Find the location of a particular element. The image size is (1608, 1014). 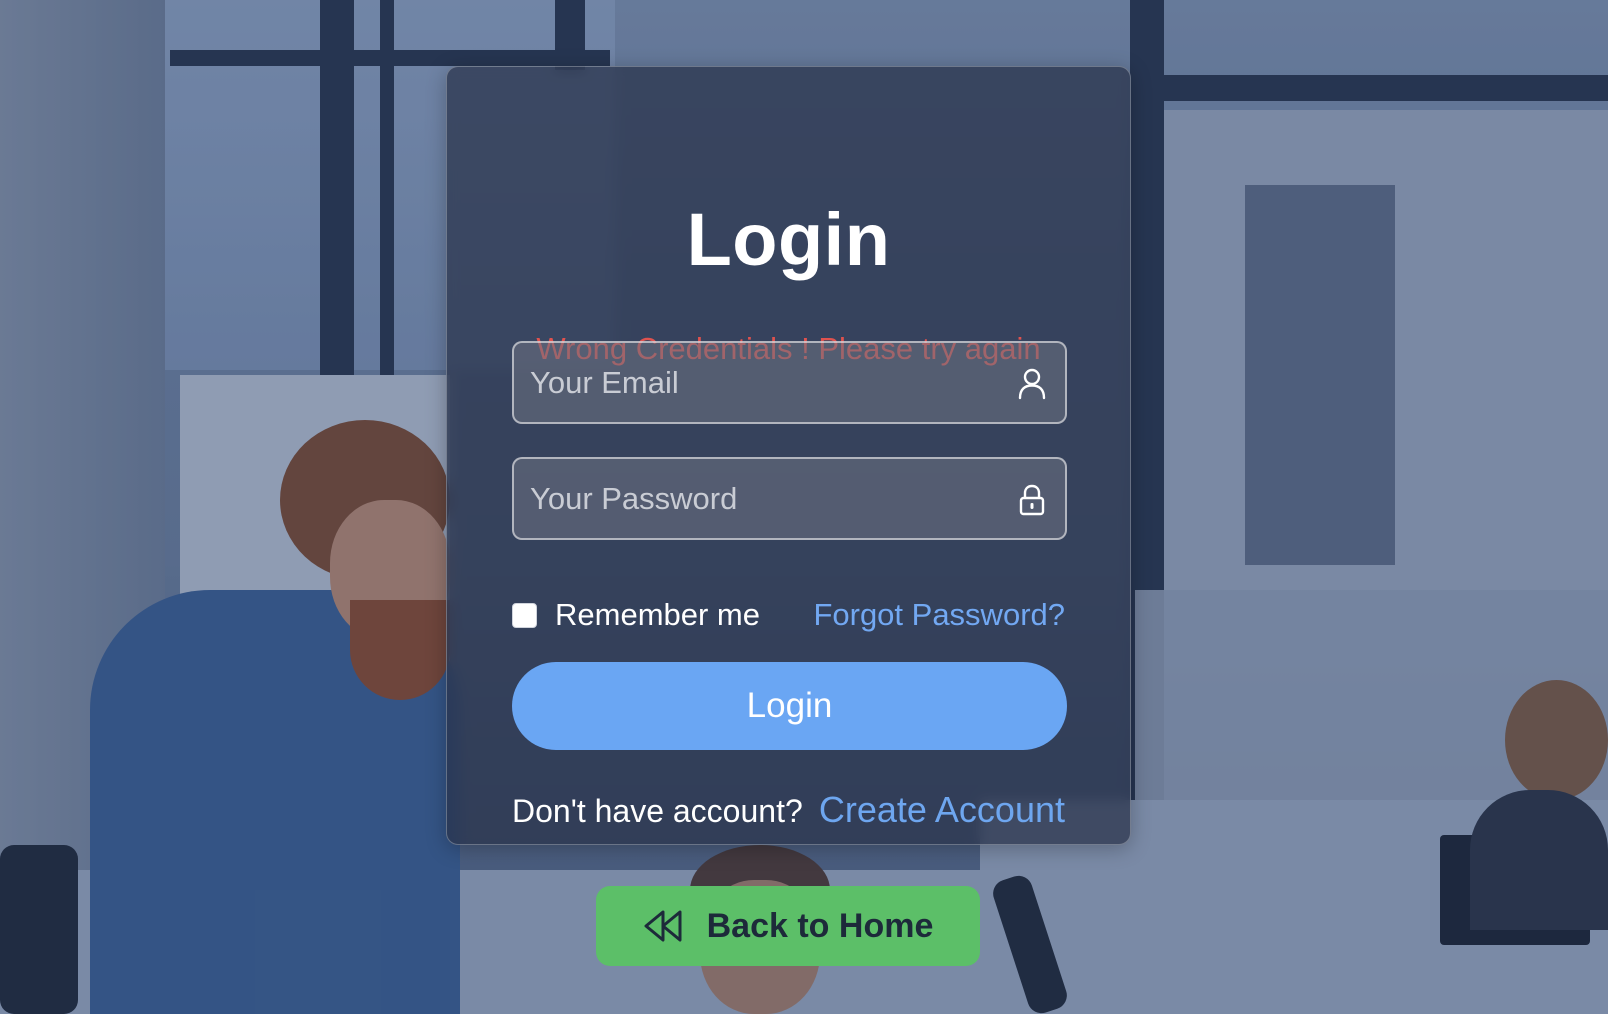

remember-me: Remember me is located at coordinates (636, 615).